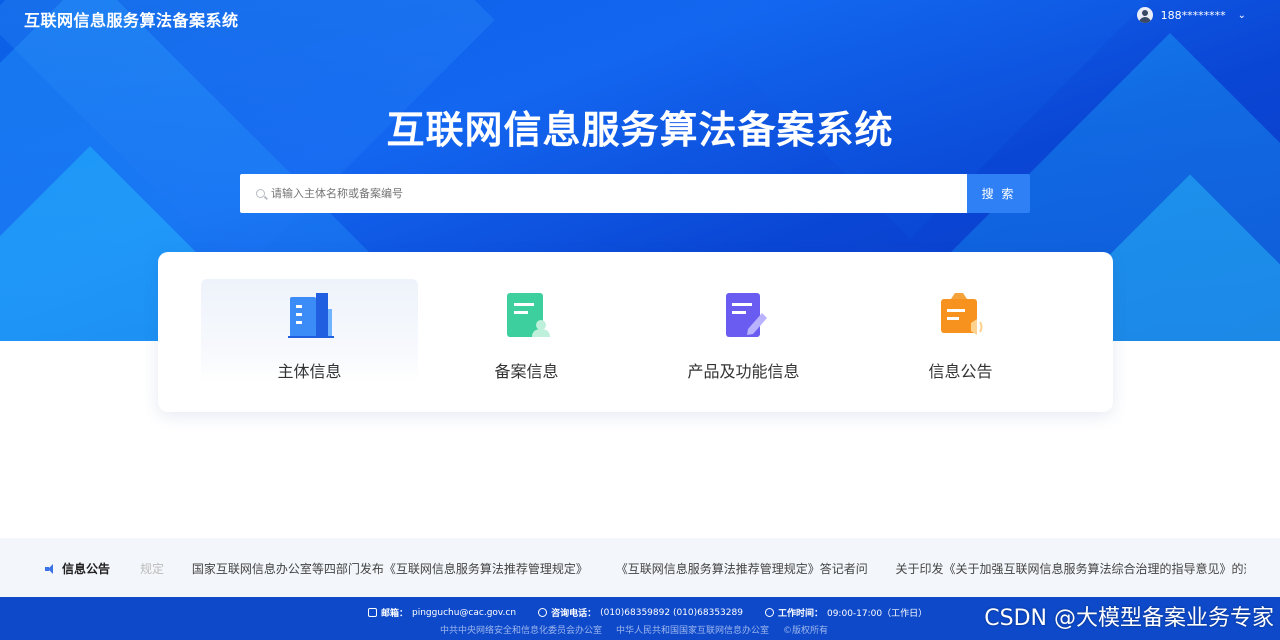 This screenshot has height=640, width=1280. Describe the element at coordinates (131, 19) in the screenshot. I see `site-title: 互联网信息服务算法备案系统` at that location.